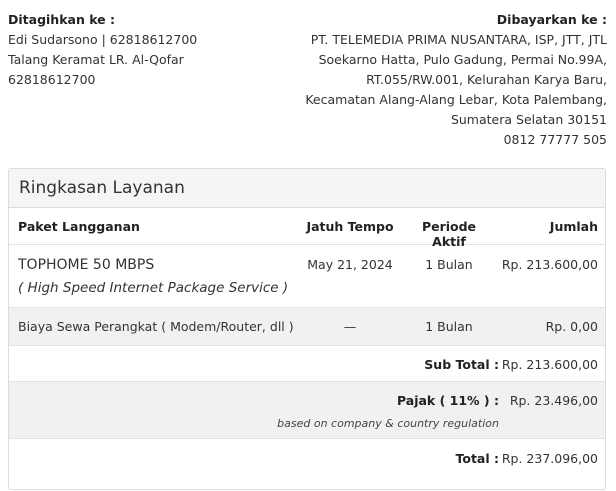  What do you see at coordinates (549, 264) in the screenshot?
I see `amount: Rp. 213.600,00` at bounding box center [549, 264].